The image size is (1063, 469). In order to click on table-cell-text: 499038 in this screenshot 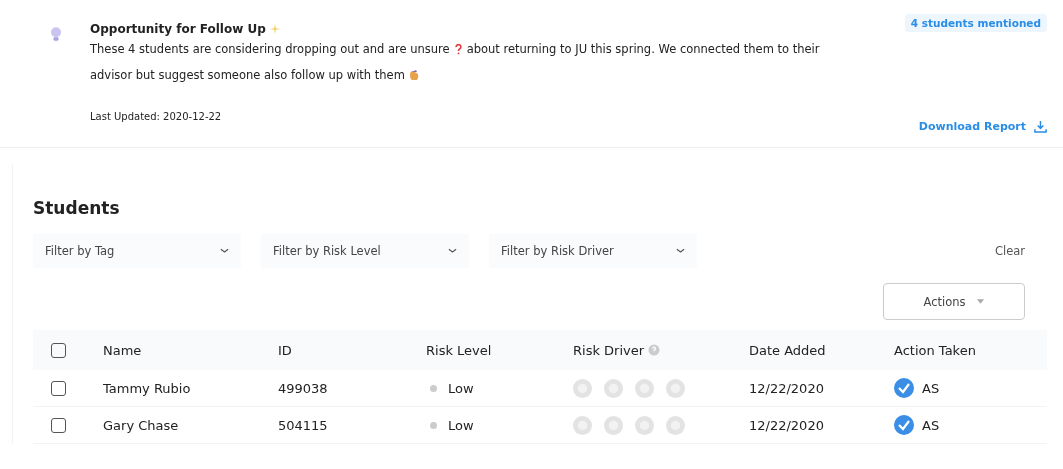, I will do `click(303, 388)`.